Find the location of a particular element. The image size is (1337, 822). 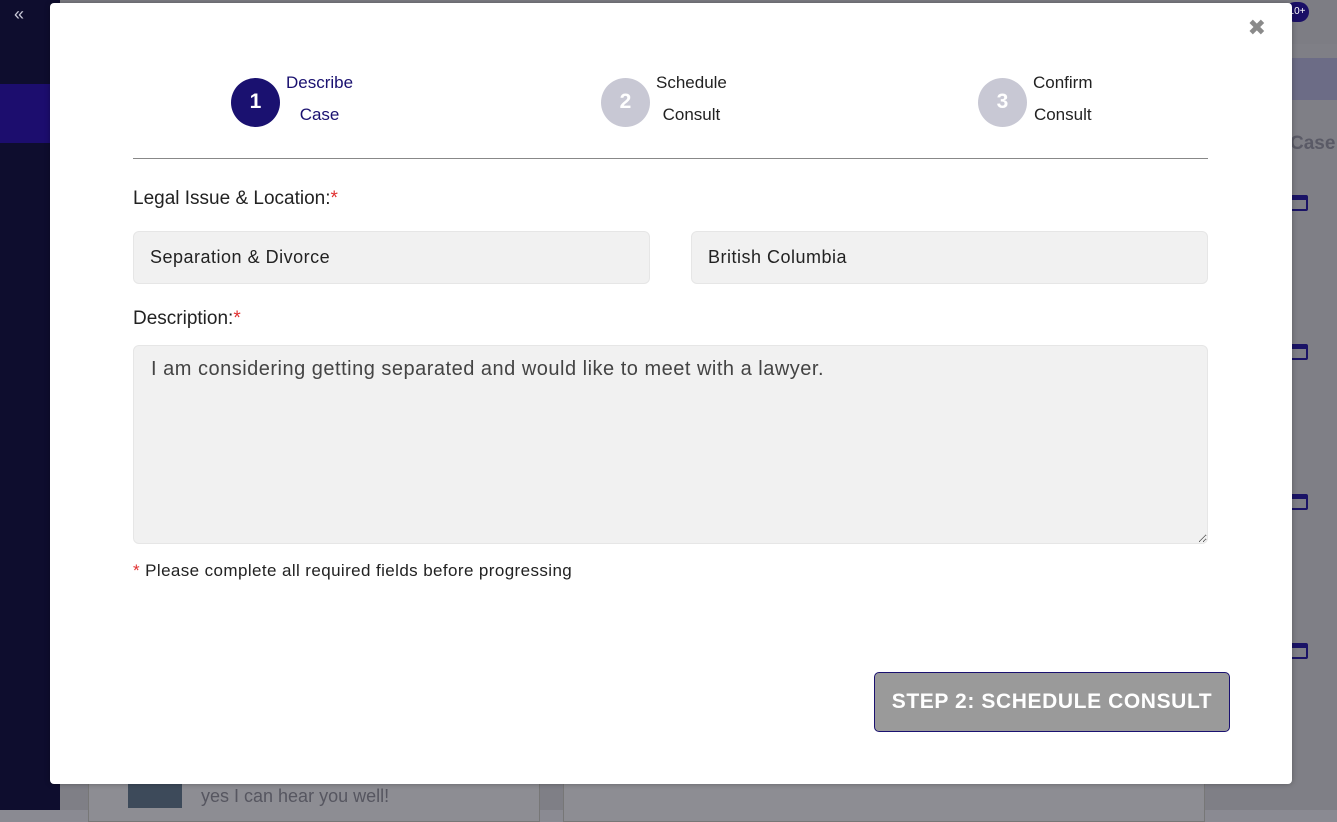

legal-issue-value: Separation & Divorce is located at coordinates (240, 257).